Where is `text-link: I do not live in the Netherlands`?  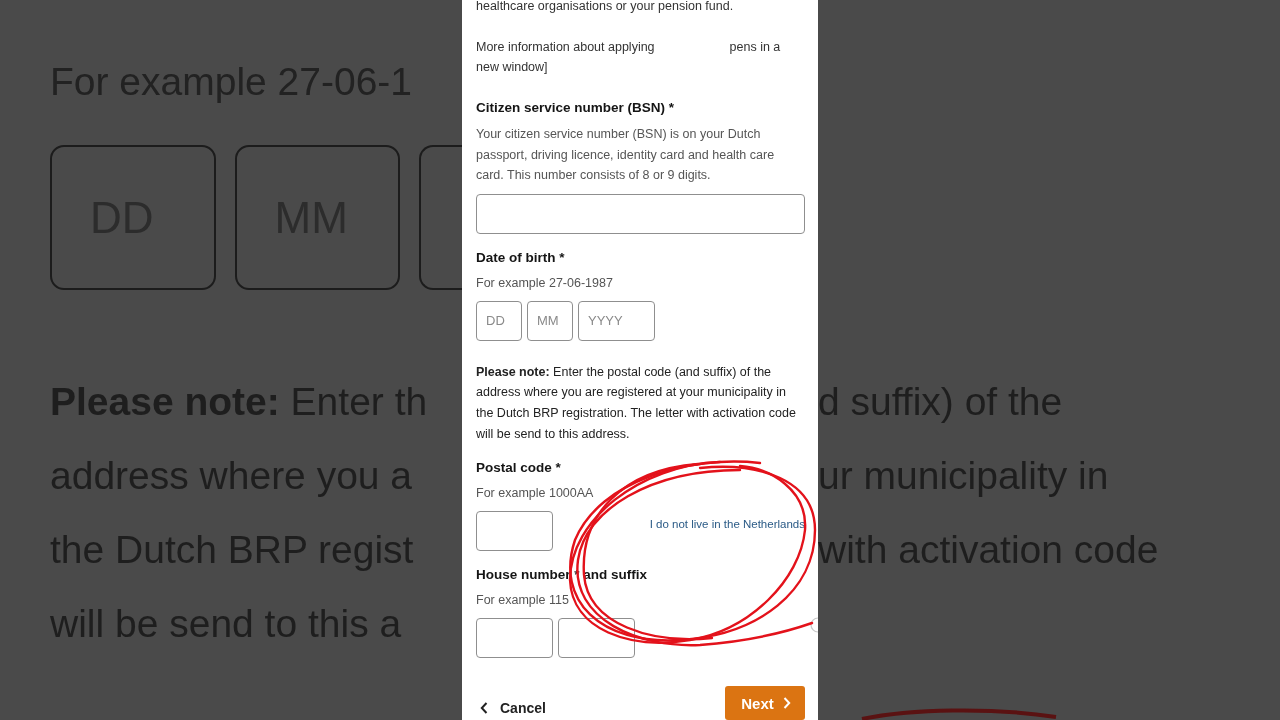
text-link: I do not live in the Netherlands is located at coordinates (727, 524).